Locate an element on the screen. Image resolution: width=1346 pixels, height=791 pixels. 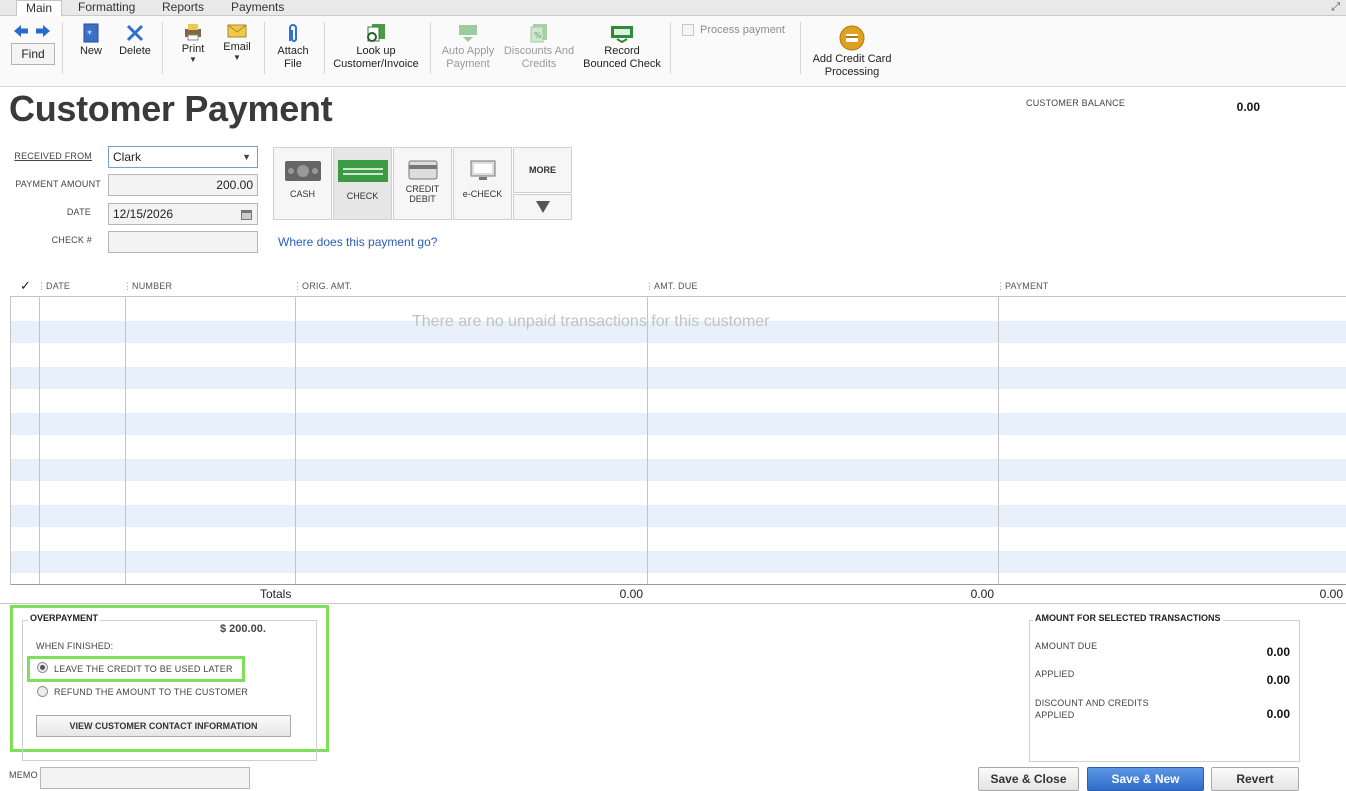
discount-label-line-2: APPLIED is located at coordinates (1055, 715).